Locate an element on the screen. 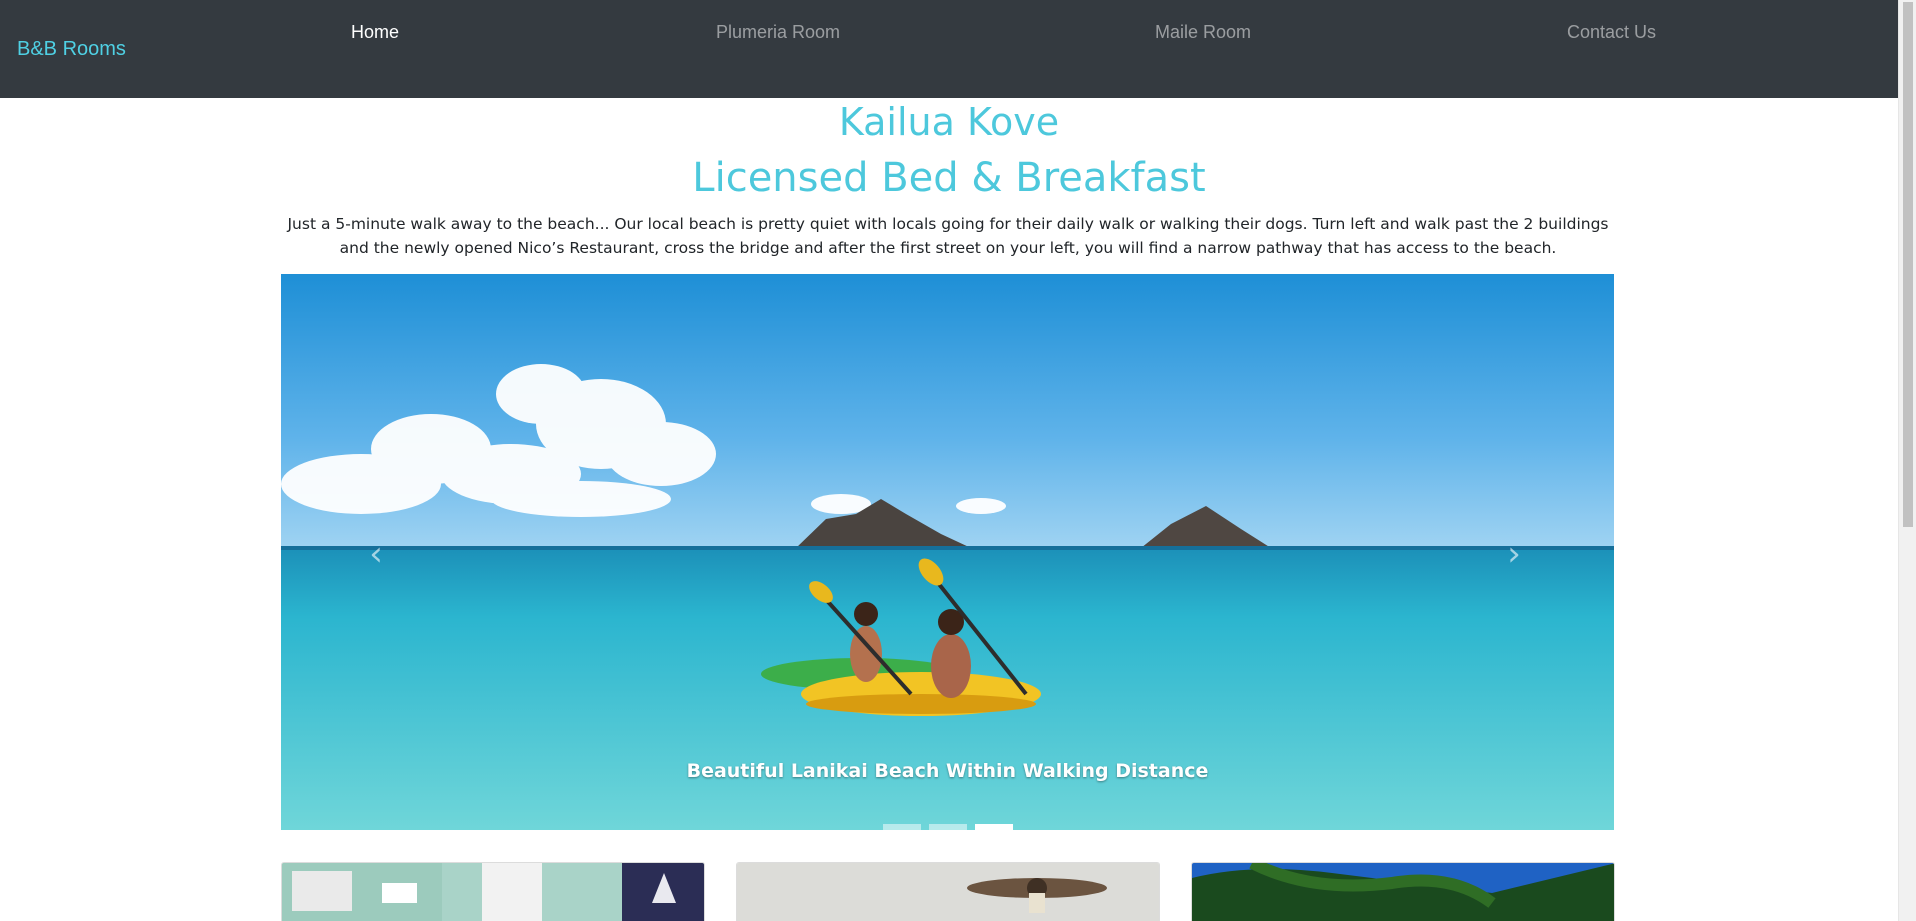 The image size is (1916, 921). kitchen-photo is located at coordinates (493, 892).